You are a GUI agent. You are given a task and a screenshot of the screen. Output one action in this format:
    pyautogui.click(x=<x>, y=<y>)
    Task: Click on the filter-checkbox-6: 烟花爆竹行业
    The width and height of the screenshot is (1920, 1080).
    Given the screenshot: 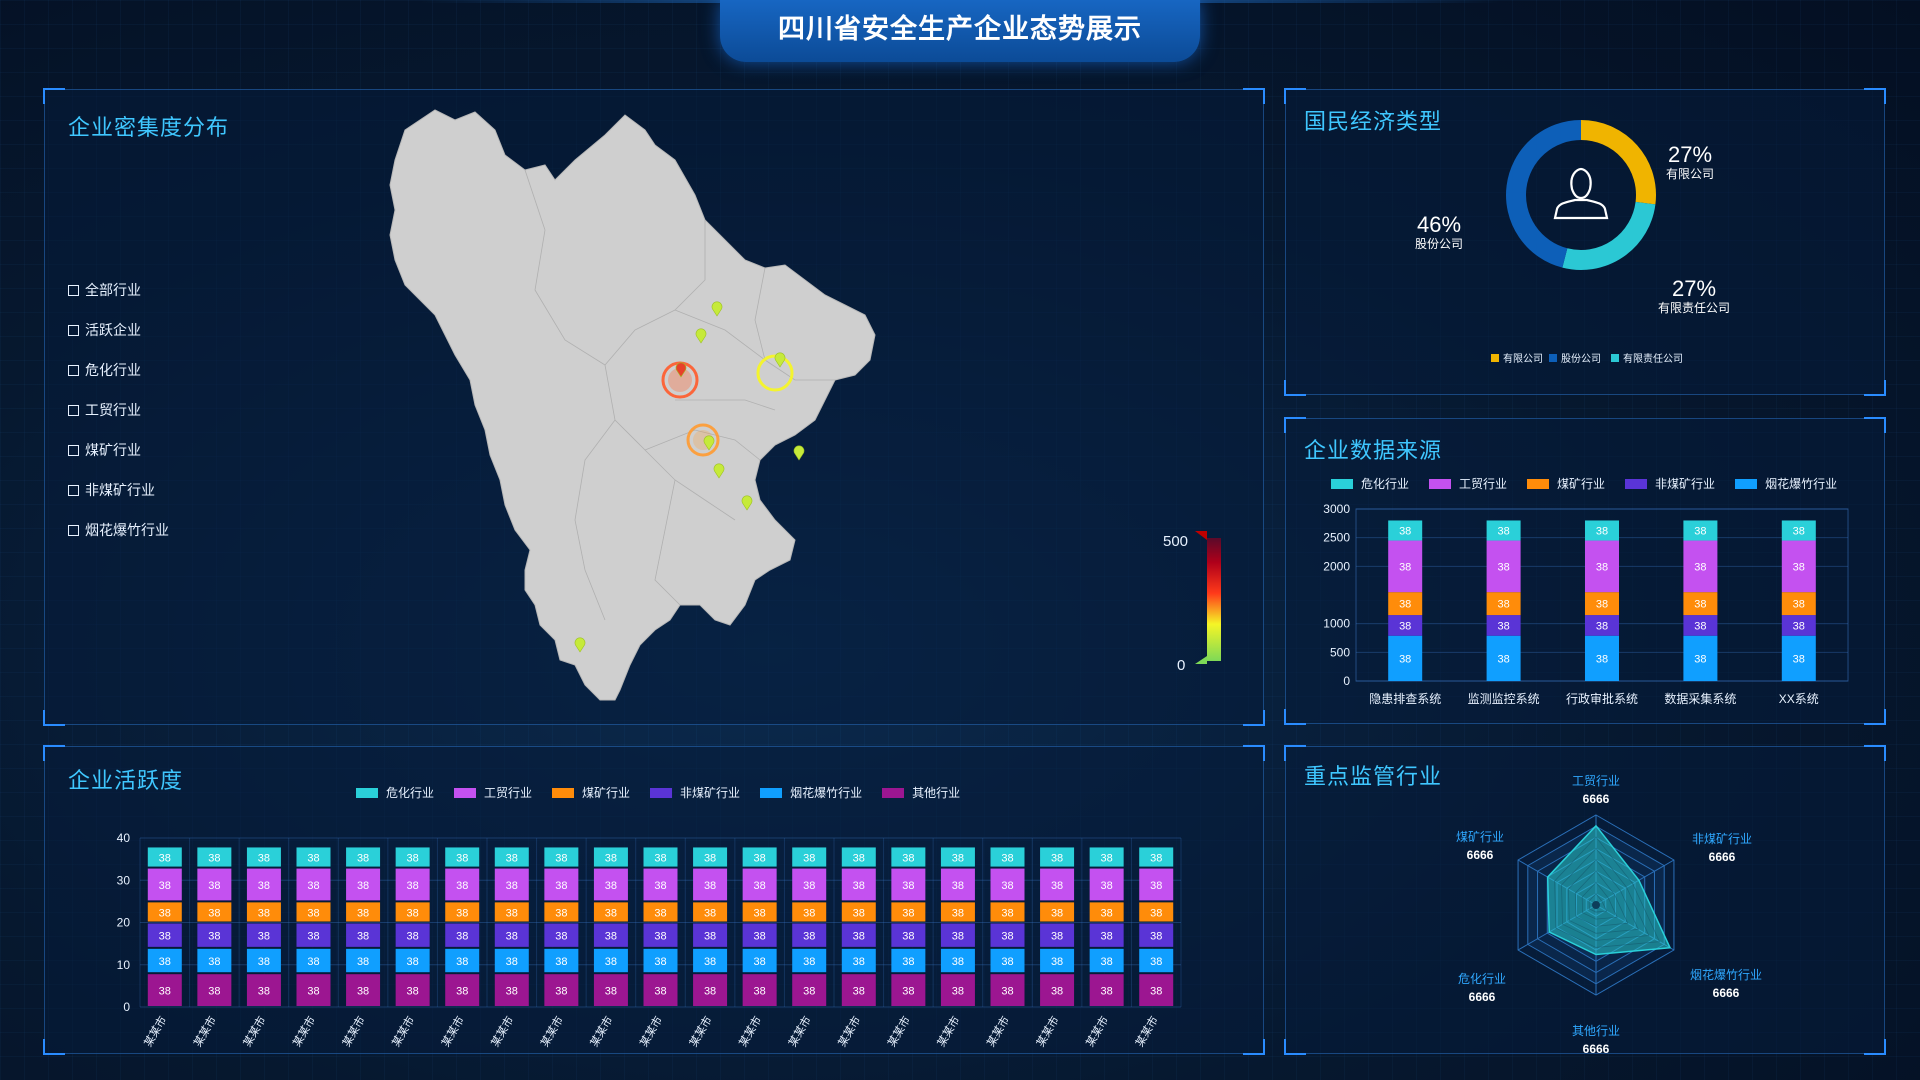 What is the action you would take?
    pyautogui.click(x=118, y=530)
    